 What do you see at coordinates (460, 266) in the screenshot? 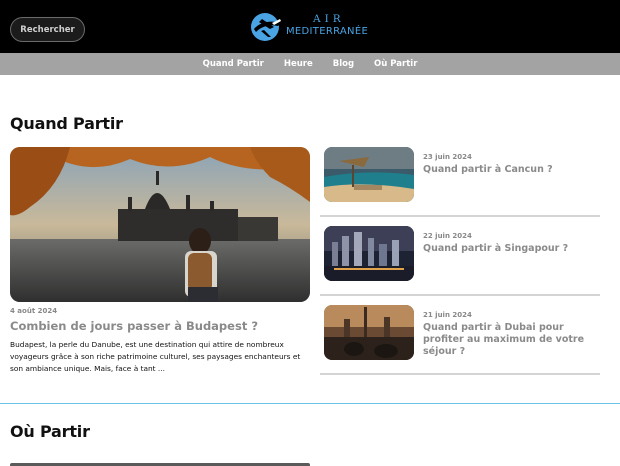
I see `side-article: 22 juin 2024 Quand partir à Singapour ?` at bounding box center [460, 266].